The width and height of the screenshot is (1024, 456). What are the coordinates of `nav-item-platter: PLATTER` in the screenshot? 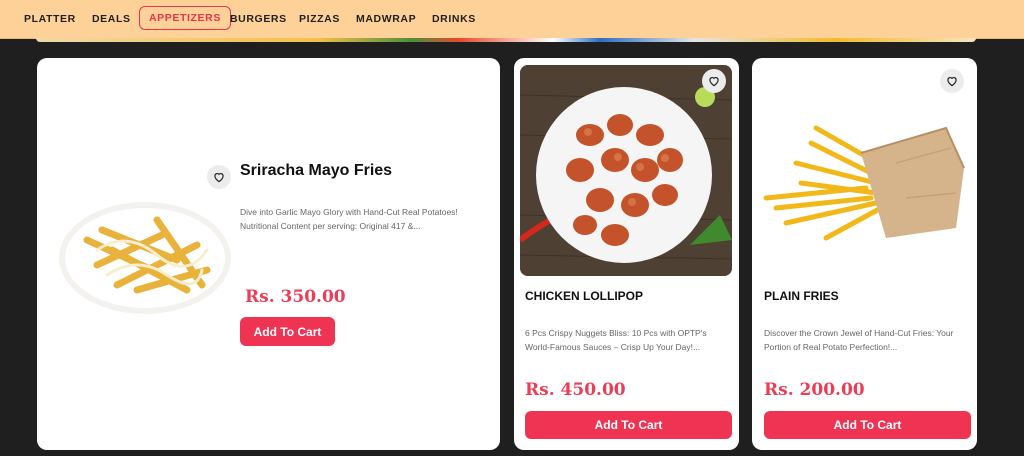 It's located at (50, 19).